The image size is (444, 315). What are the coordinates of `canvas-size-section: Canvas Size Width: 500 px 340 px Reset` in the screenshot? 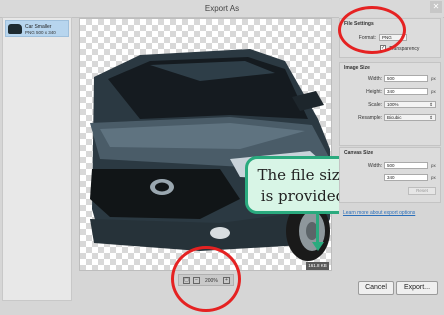 It's located at (390, 175).